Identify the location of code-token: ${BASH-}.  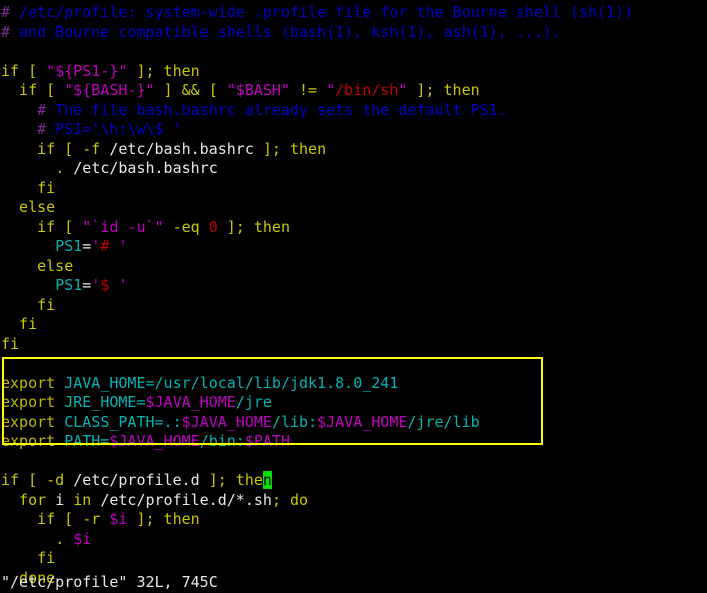
(109, 90).